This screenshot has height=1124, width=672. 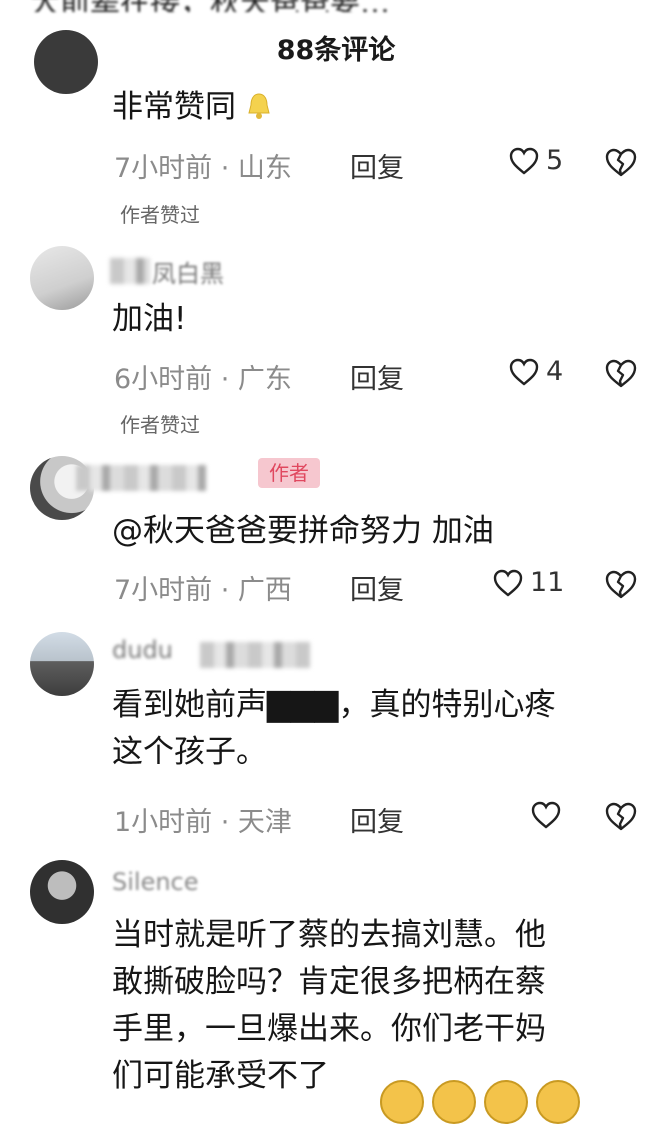 What do you see at coordinates (259, 106) in the screenshot?
I see `bell-emoji-icon` at bounding box center [259, 106].